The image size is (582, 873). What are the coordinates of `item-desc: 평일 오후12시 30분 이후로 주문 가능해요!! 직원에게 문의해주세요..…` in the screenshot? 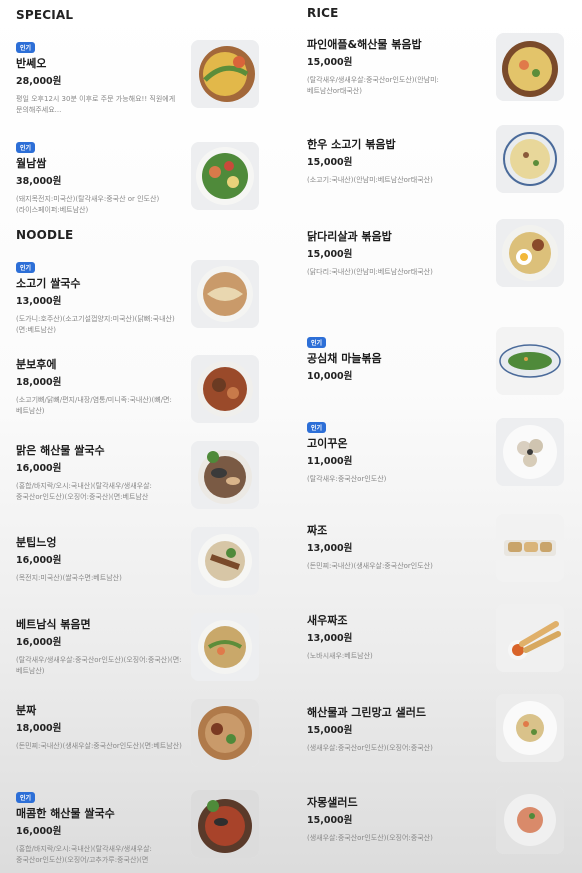 It's located at (96, 104).